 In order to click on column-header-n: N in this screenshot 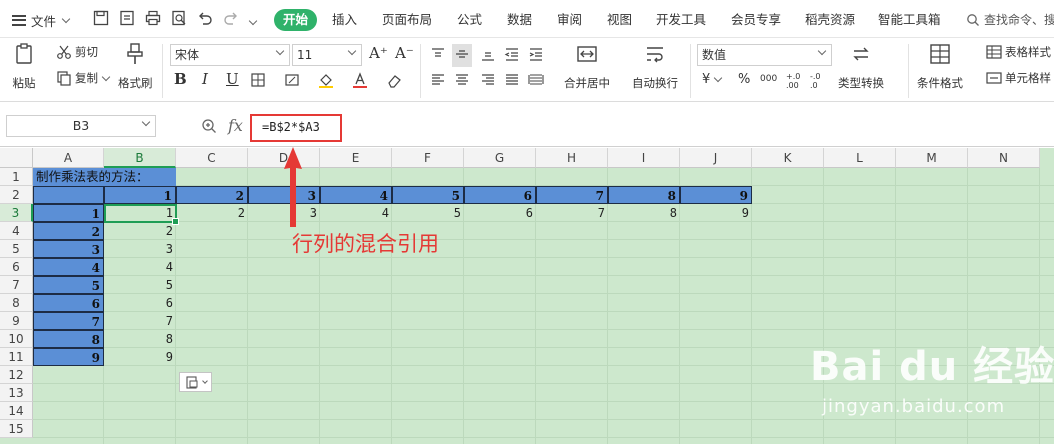, I will do `click(1004, 158)`.